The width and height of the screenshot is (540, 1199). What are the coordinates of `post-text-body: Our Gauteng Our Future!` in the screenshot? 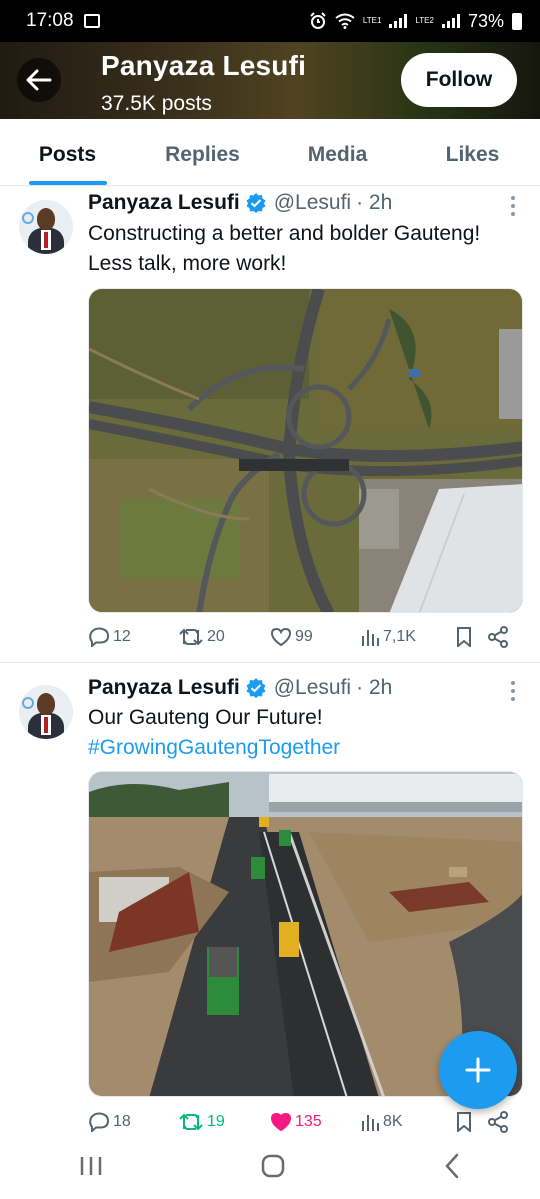 It's located at (205, 717).